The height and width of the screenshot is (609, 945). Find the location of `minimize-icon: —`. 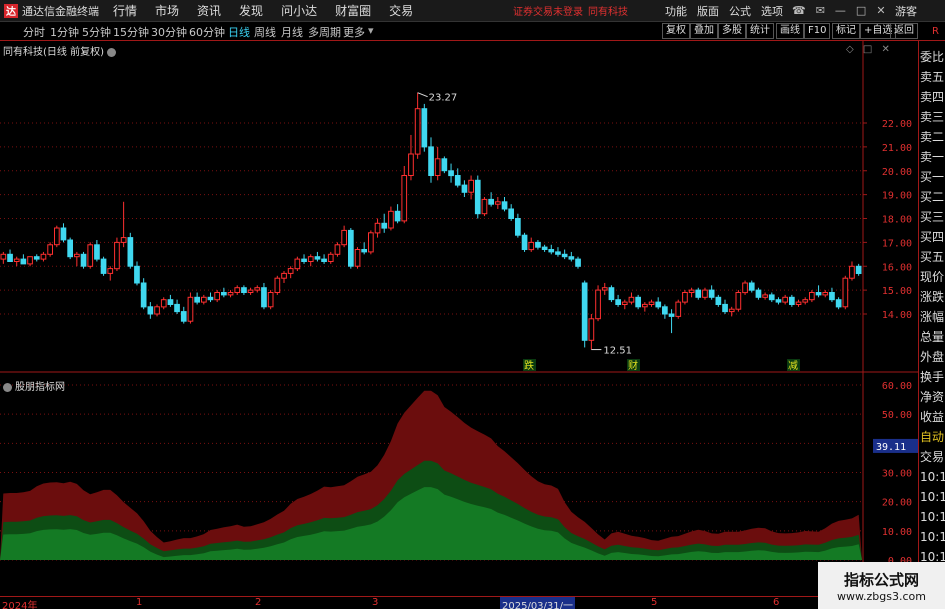

minimize-icon: — is located at coordinates (840, 10).